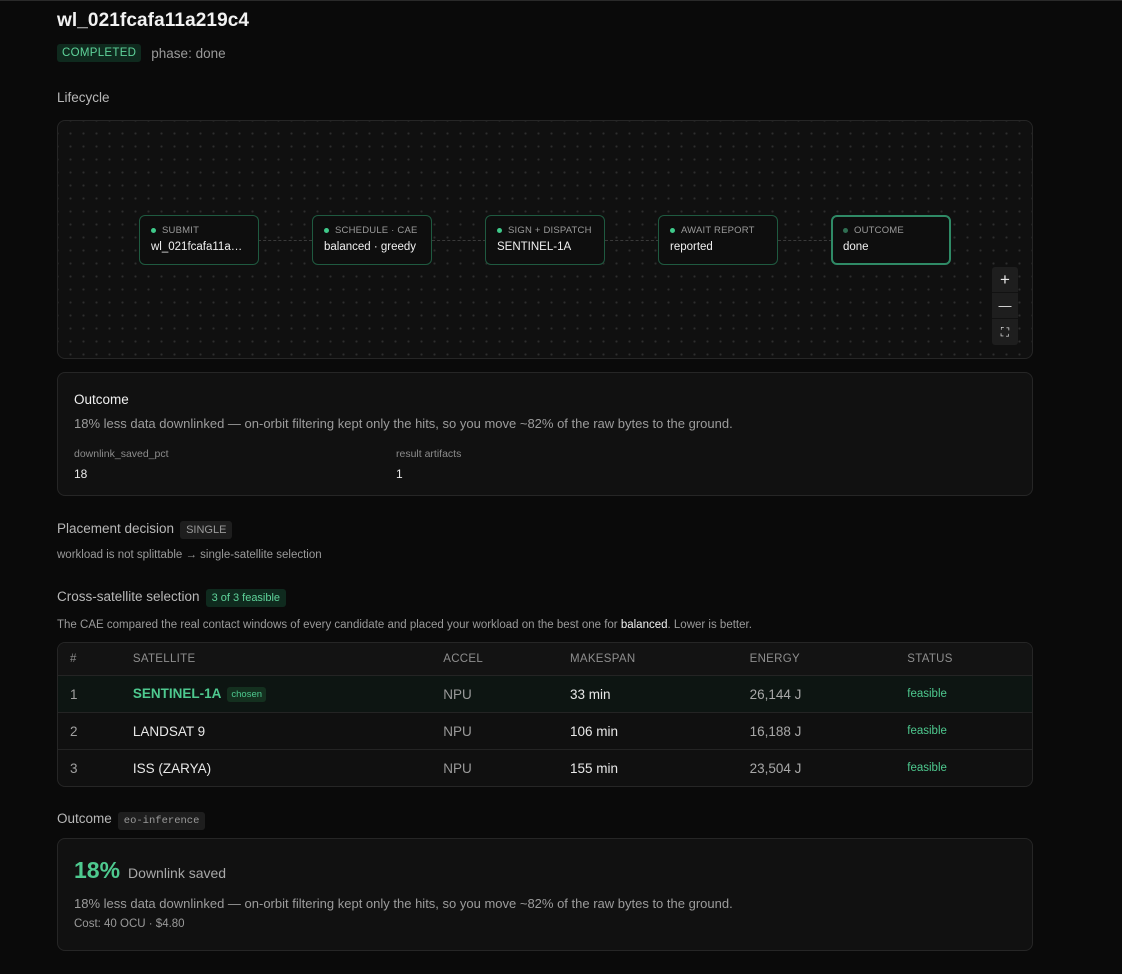  Describe the element at coordinates (206, 530) in the screenshot. I see `placement-tag: SINGLE` at that location.